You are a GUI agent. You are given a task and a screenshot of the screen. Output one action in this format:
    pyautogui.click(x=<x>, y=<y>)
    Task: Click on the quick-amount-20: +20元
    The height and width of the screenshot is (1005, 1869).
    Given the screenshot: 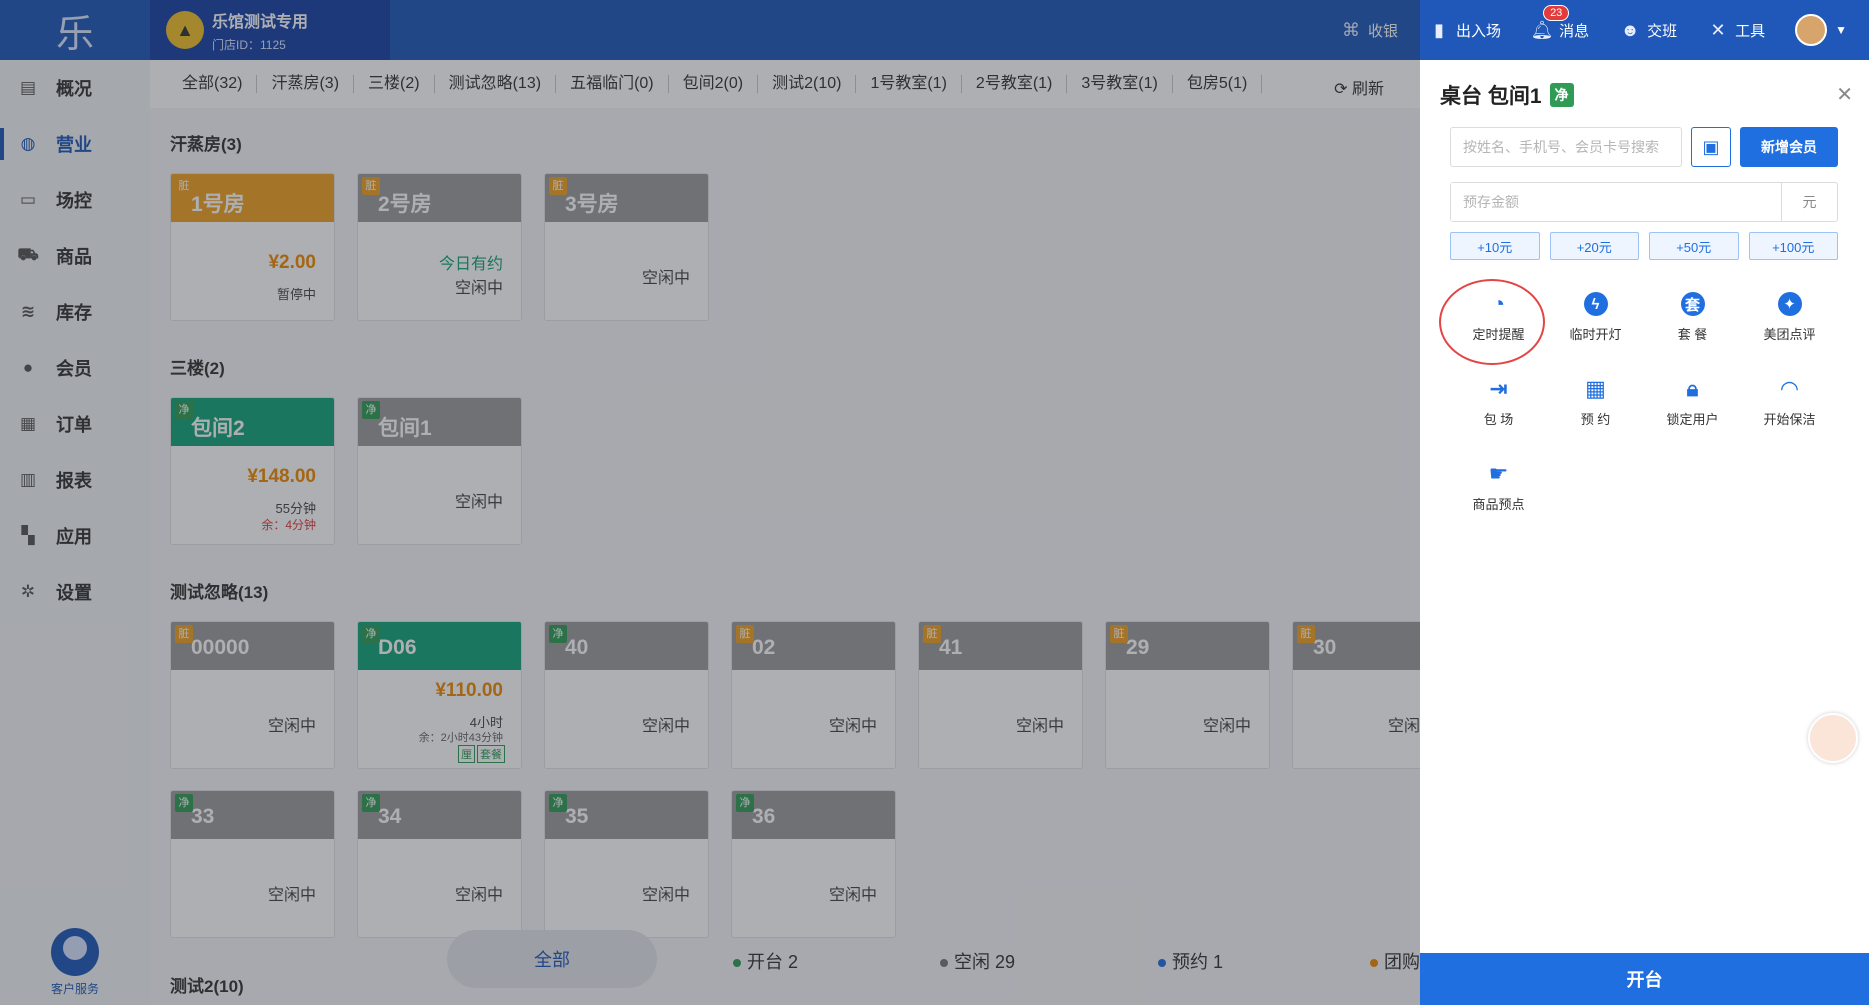 What is the action you would take?
    pyautogui.click(x=1594, y=246)
    